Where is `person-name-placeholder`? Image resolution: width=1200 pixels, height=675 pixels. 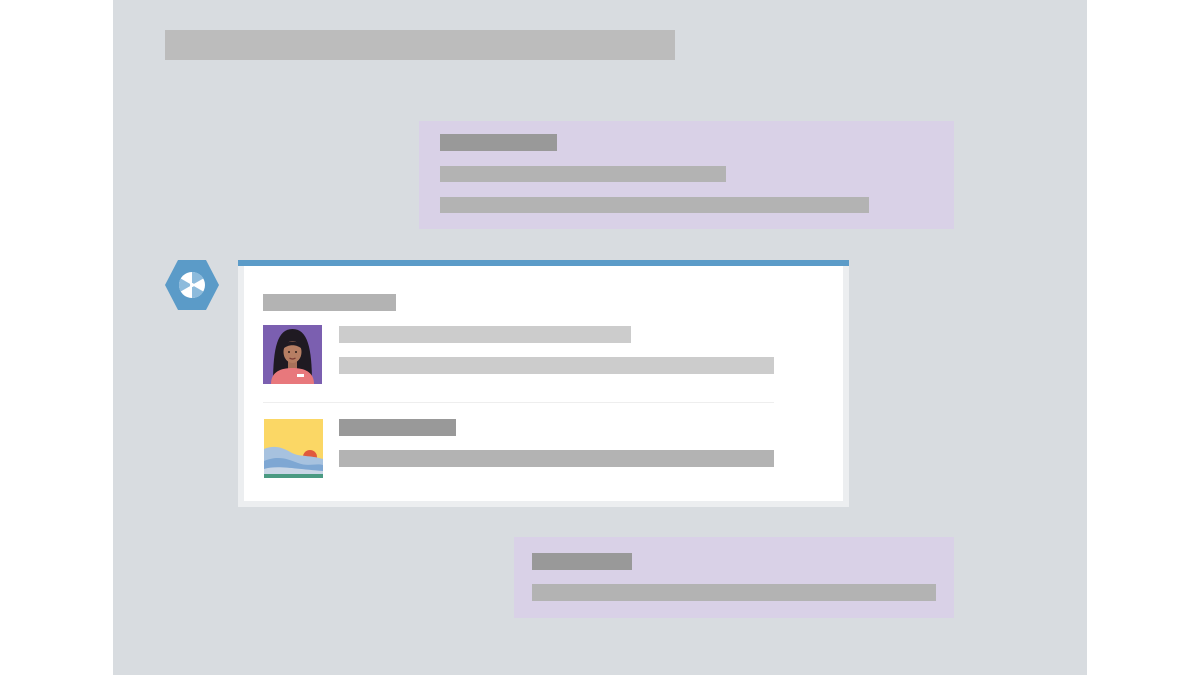
person-name-placeholder is located at coordinates (485, 334).